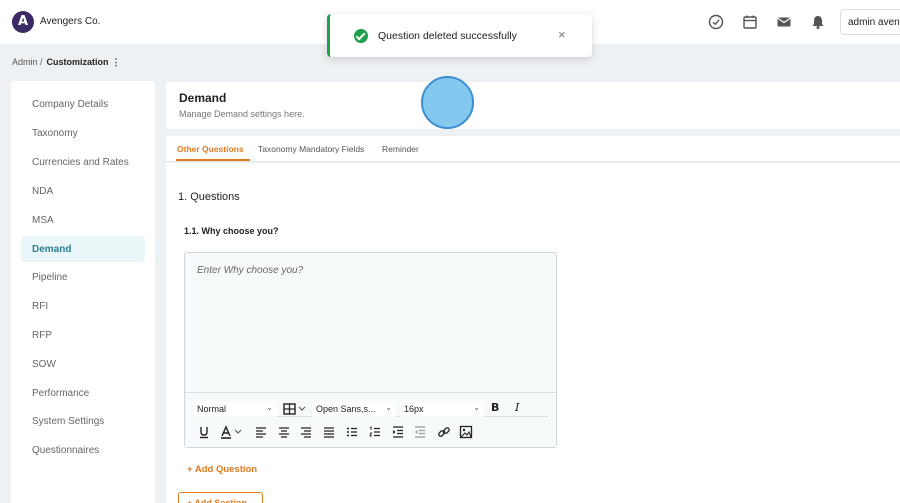  I want to click on sidebar-item-questionnaires: Questionnaires, so click(83, 450).